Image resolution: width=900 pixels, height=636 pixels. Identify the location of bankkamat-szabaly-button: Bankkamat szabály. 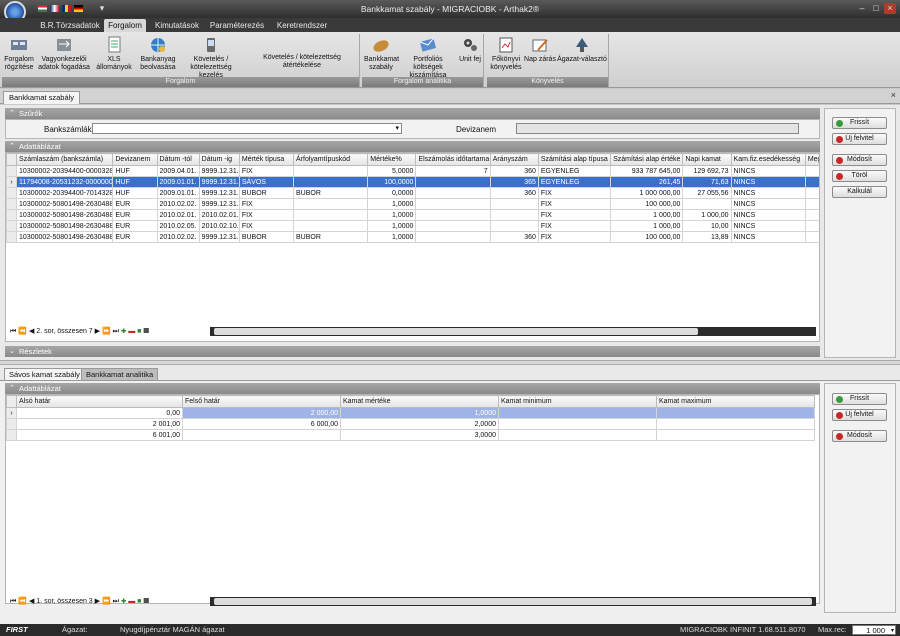
(381, 54).